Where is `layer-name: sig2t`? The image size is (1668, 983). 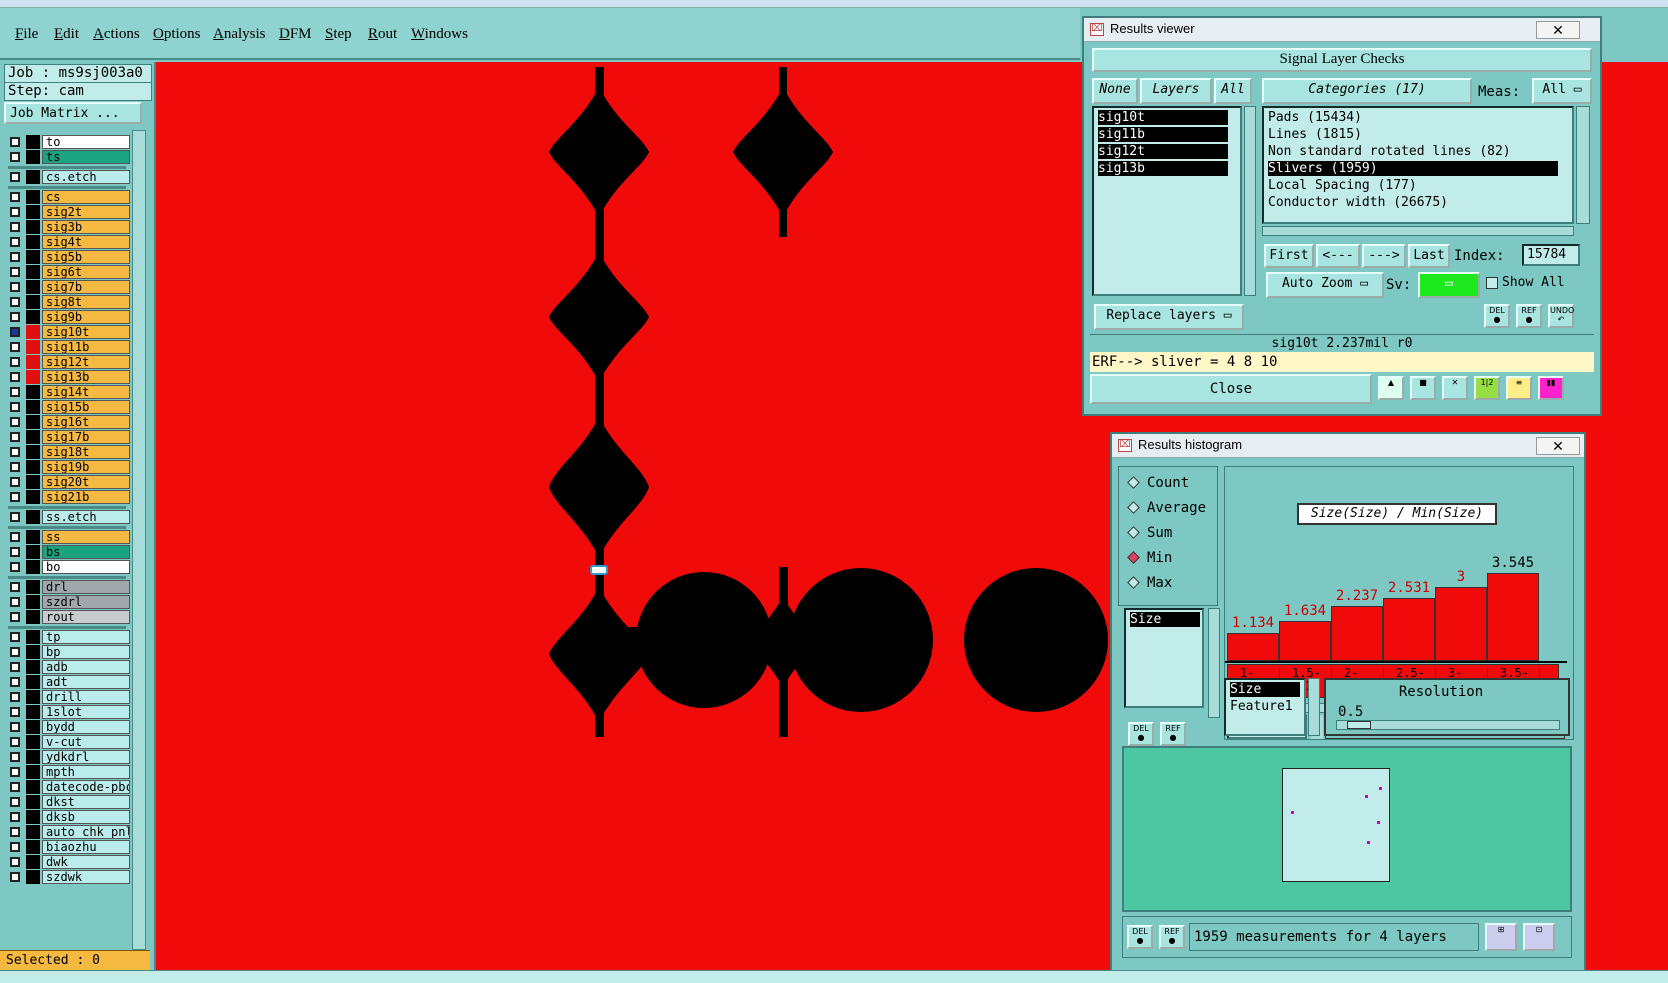
layer-name: sig2t is located at coordinates (86, 212).